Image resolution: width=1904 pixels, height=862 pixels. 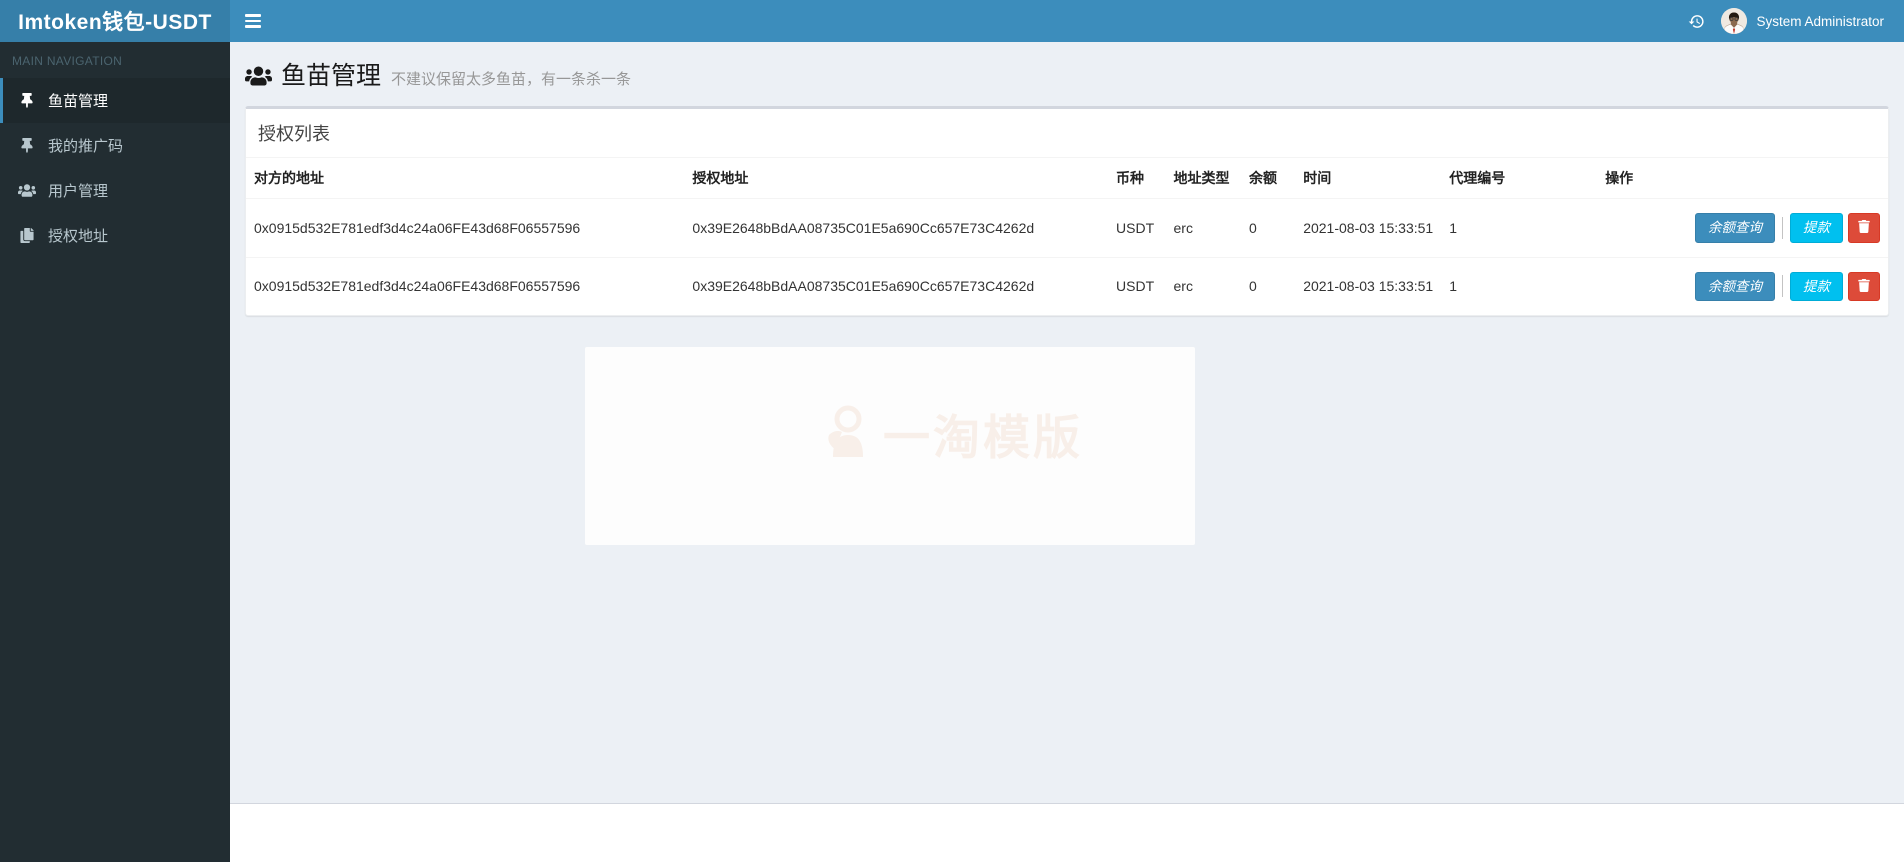 I want to click on table-header-row: 对方的地址 授权地址 币种 地址类型 余额 时间 代理编号 操作, so click(x=1067, y=178).